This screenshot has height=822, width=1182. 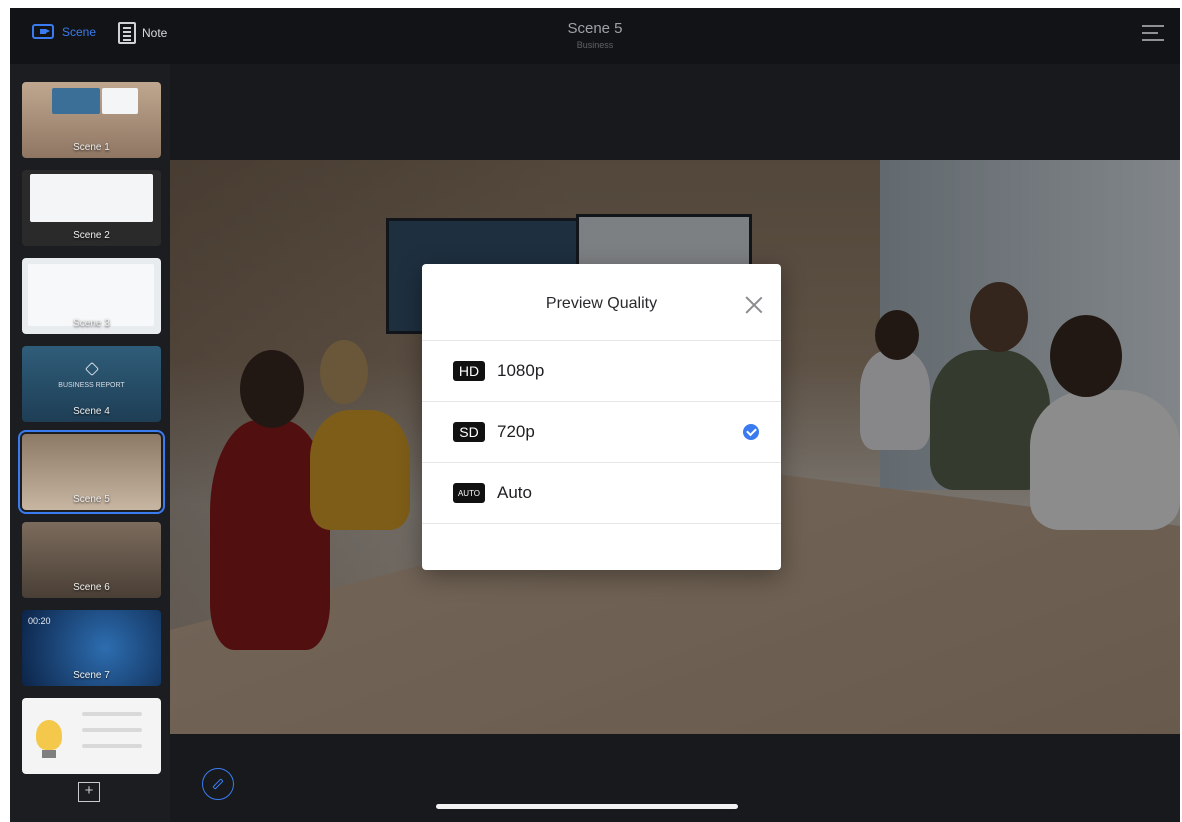 I want to click on dialog-header: Preview Quality, so click(x=601, y=302).